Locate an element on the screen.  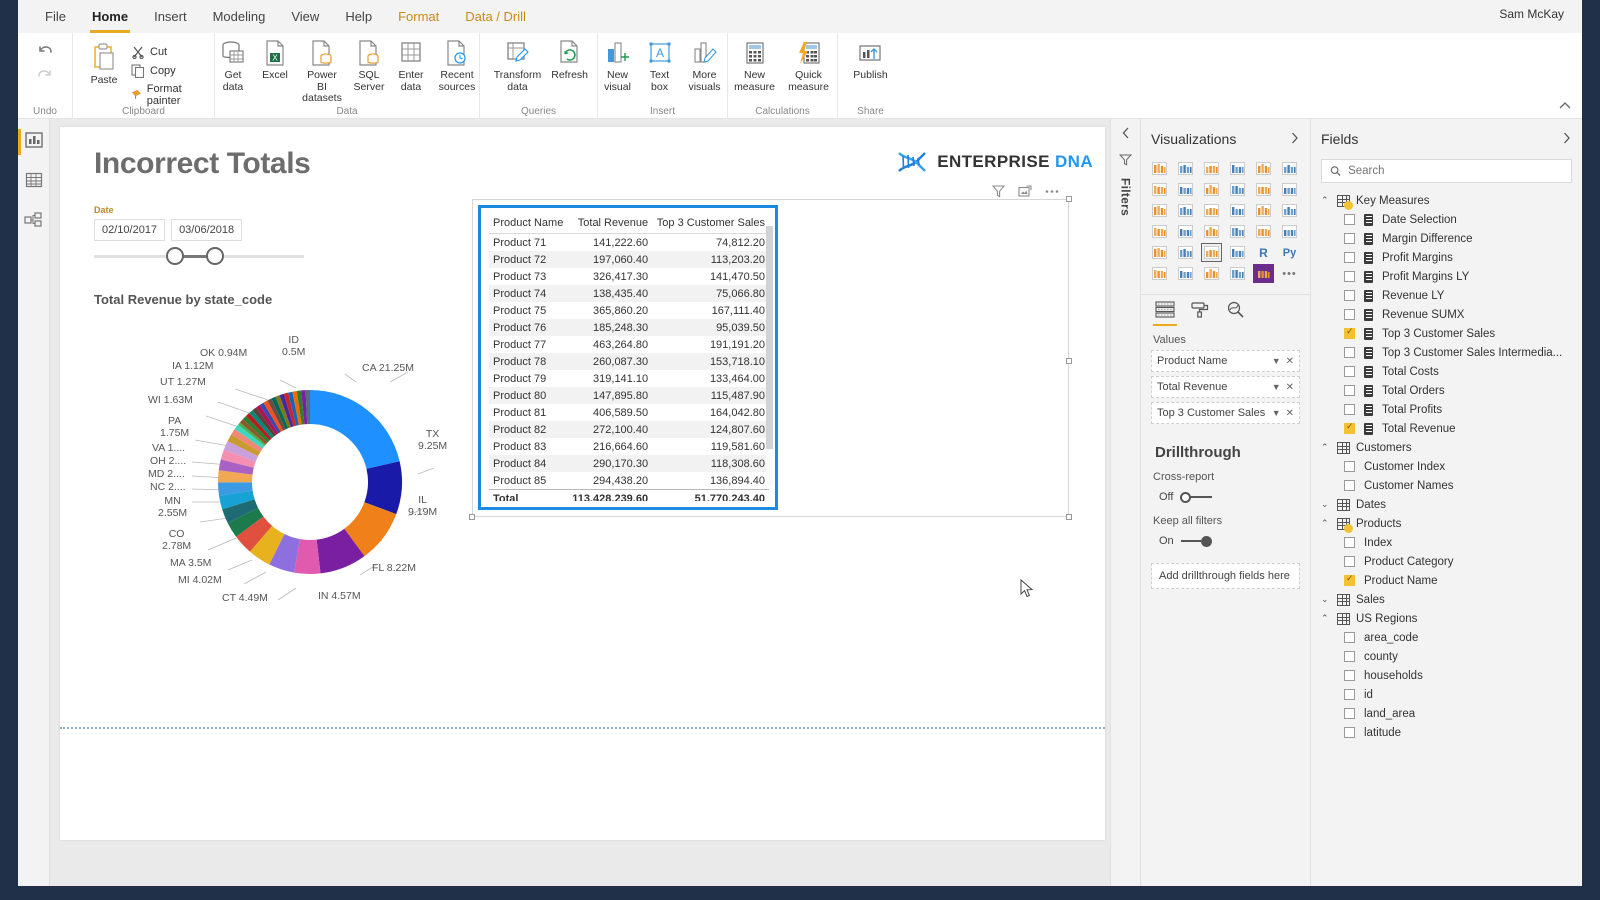
visualization-type-grid: R Py ••• is located at coordinates (1225, 224).